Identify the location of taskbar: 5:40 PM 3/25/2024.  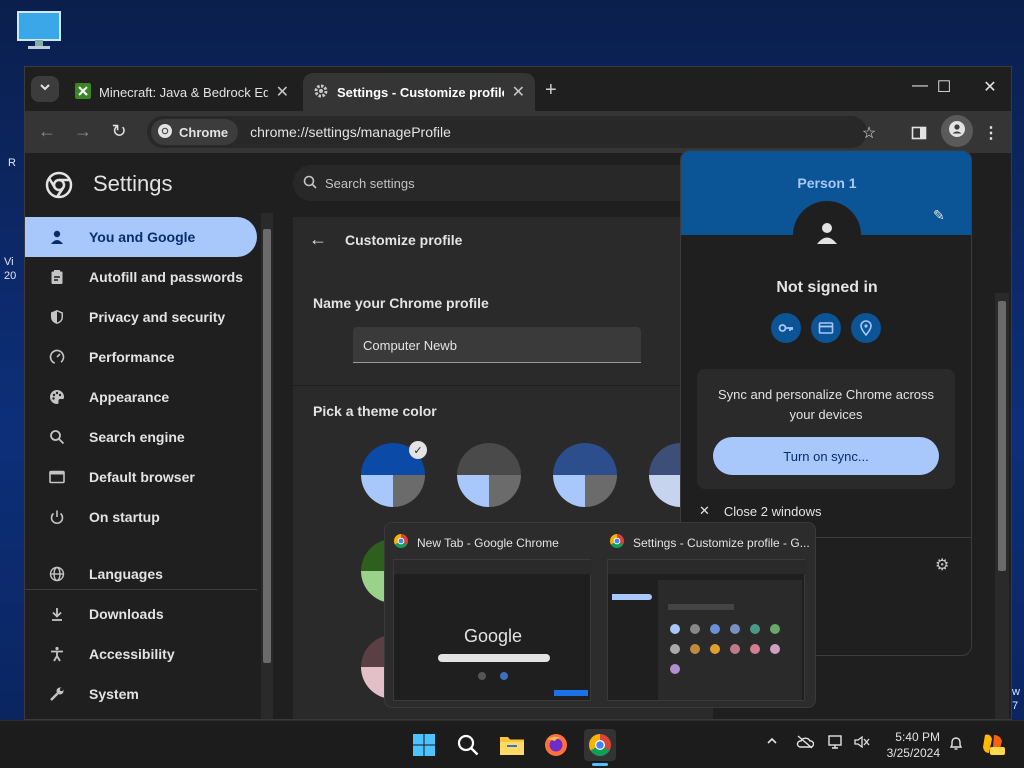
(512, 744).